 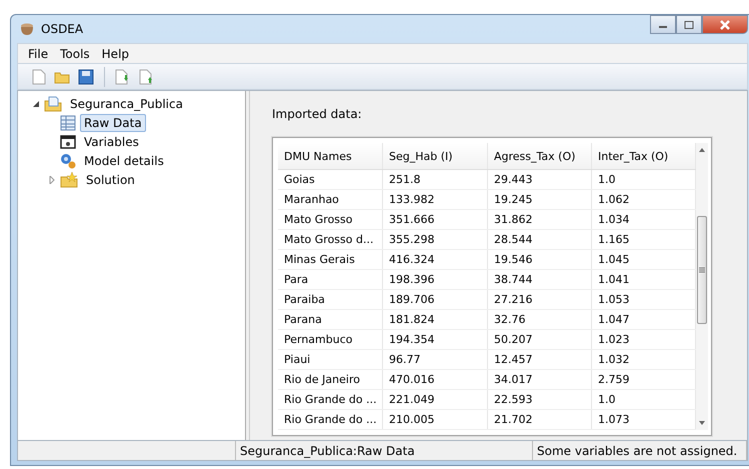 I want to click on table-cell: Minas Gerais, so click(x=330, y=259).